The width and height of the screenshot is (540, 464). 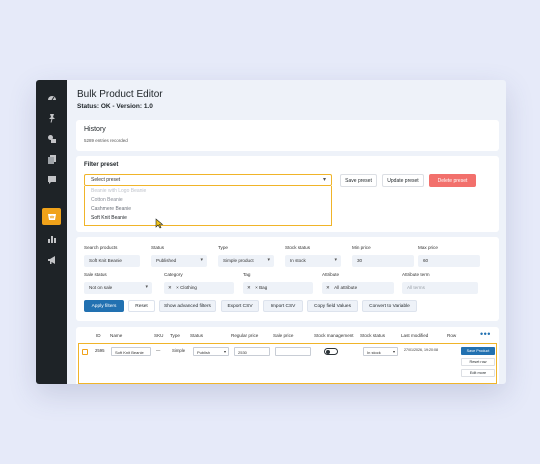 I want to click on status-select-value: Published, so click(x=166, y=260).